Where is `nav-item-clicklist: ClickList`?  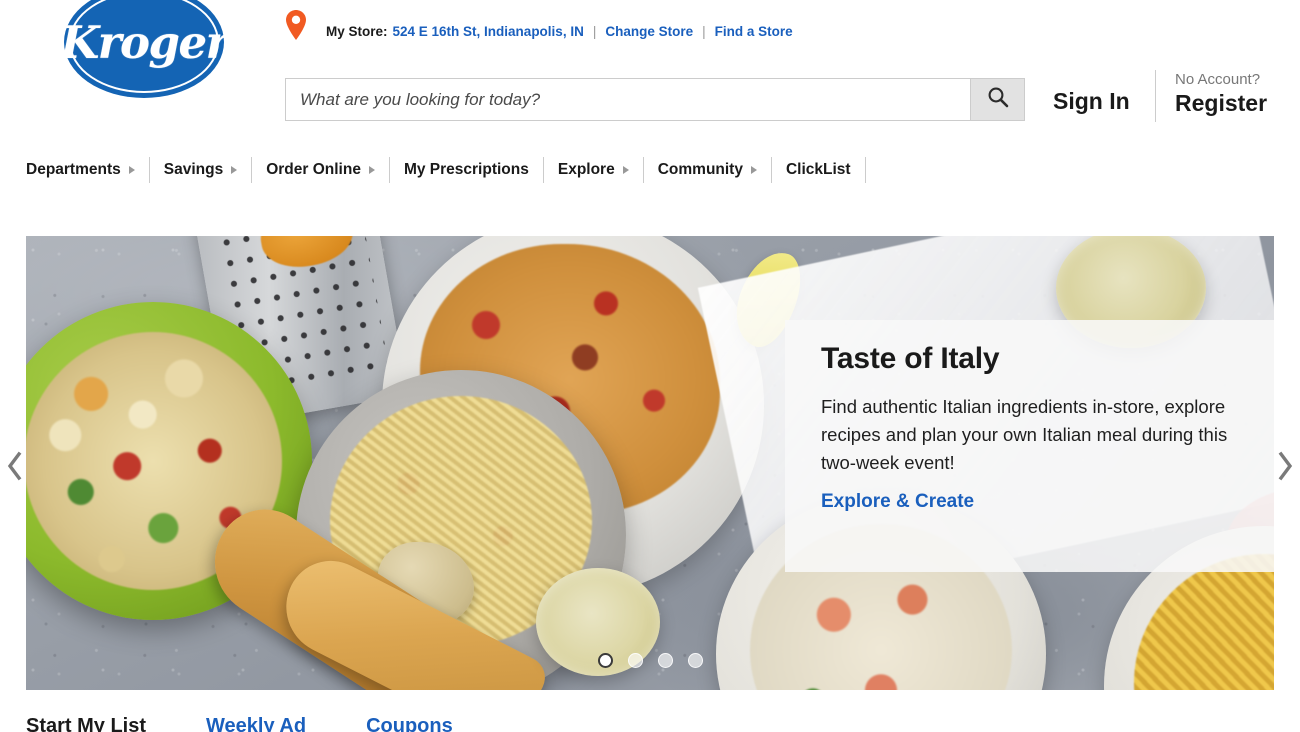 nav-item-clicklist: ClickList is located at coordinates (819, 169).